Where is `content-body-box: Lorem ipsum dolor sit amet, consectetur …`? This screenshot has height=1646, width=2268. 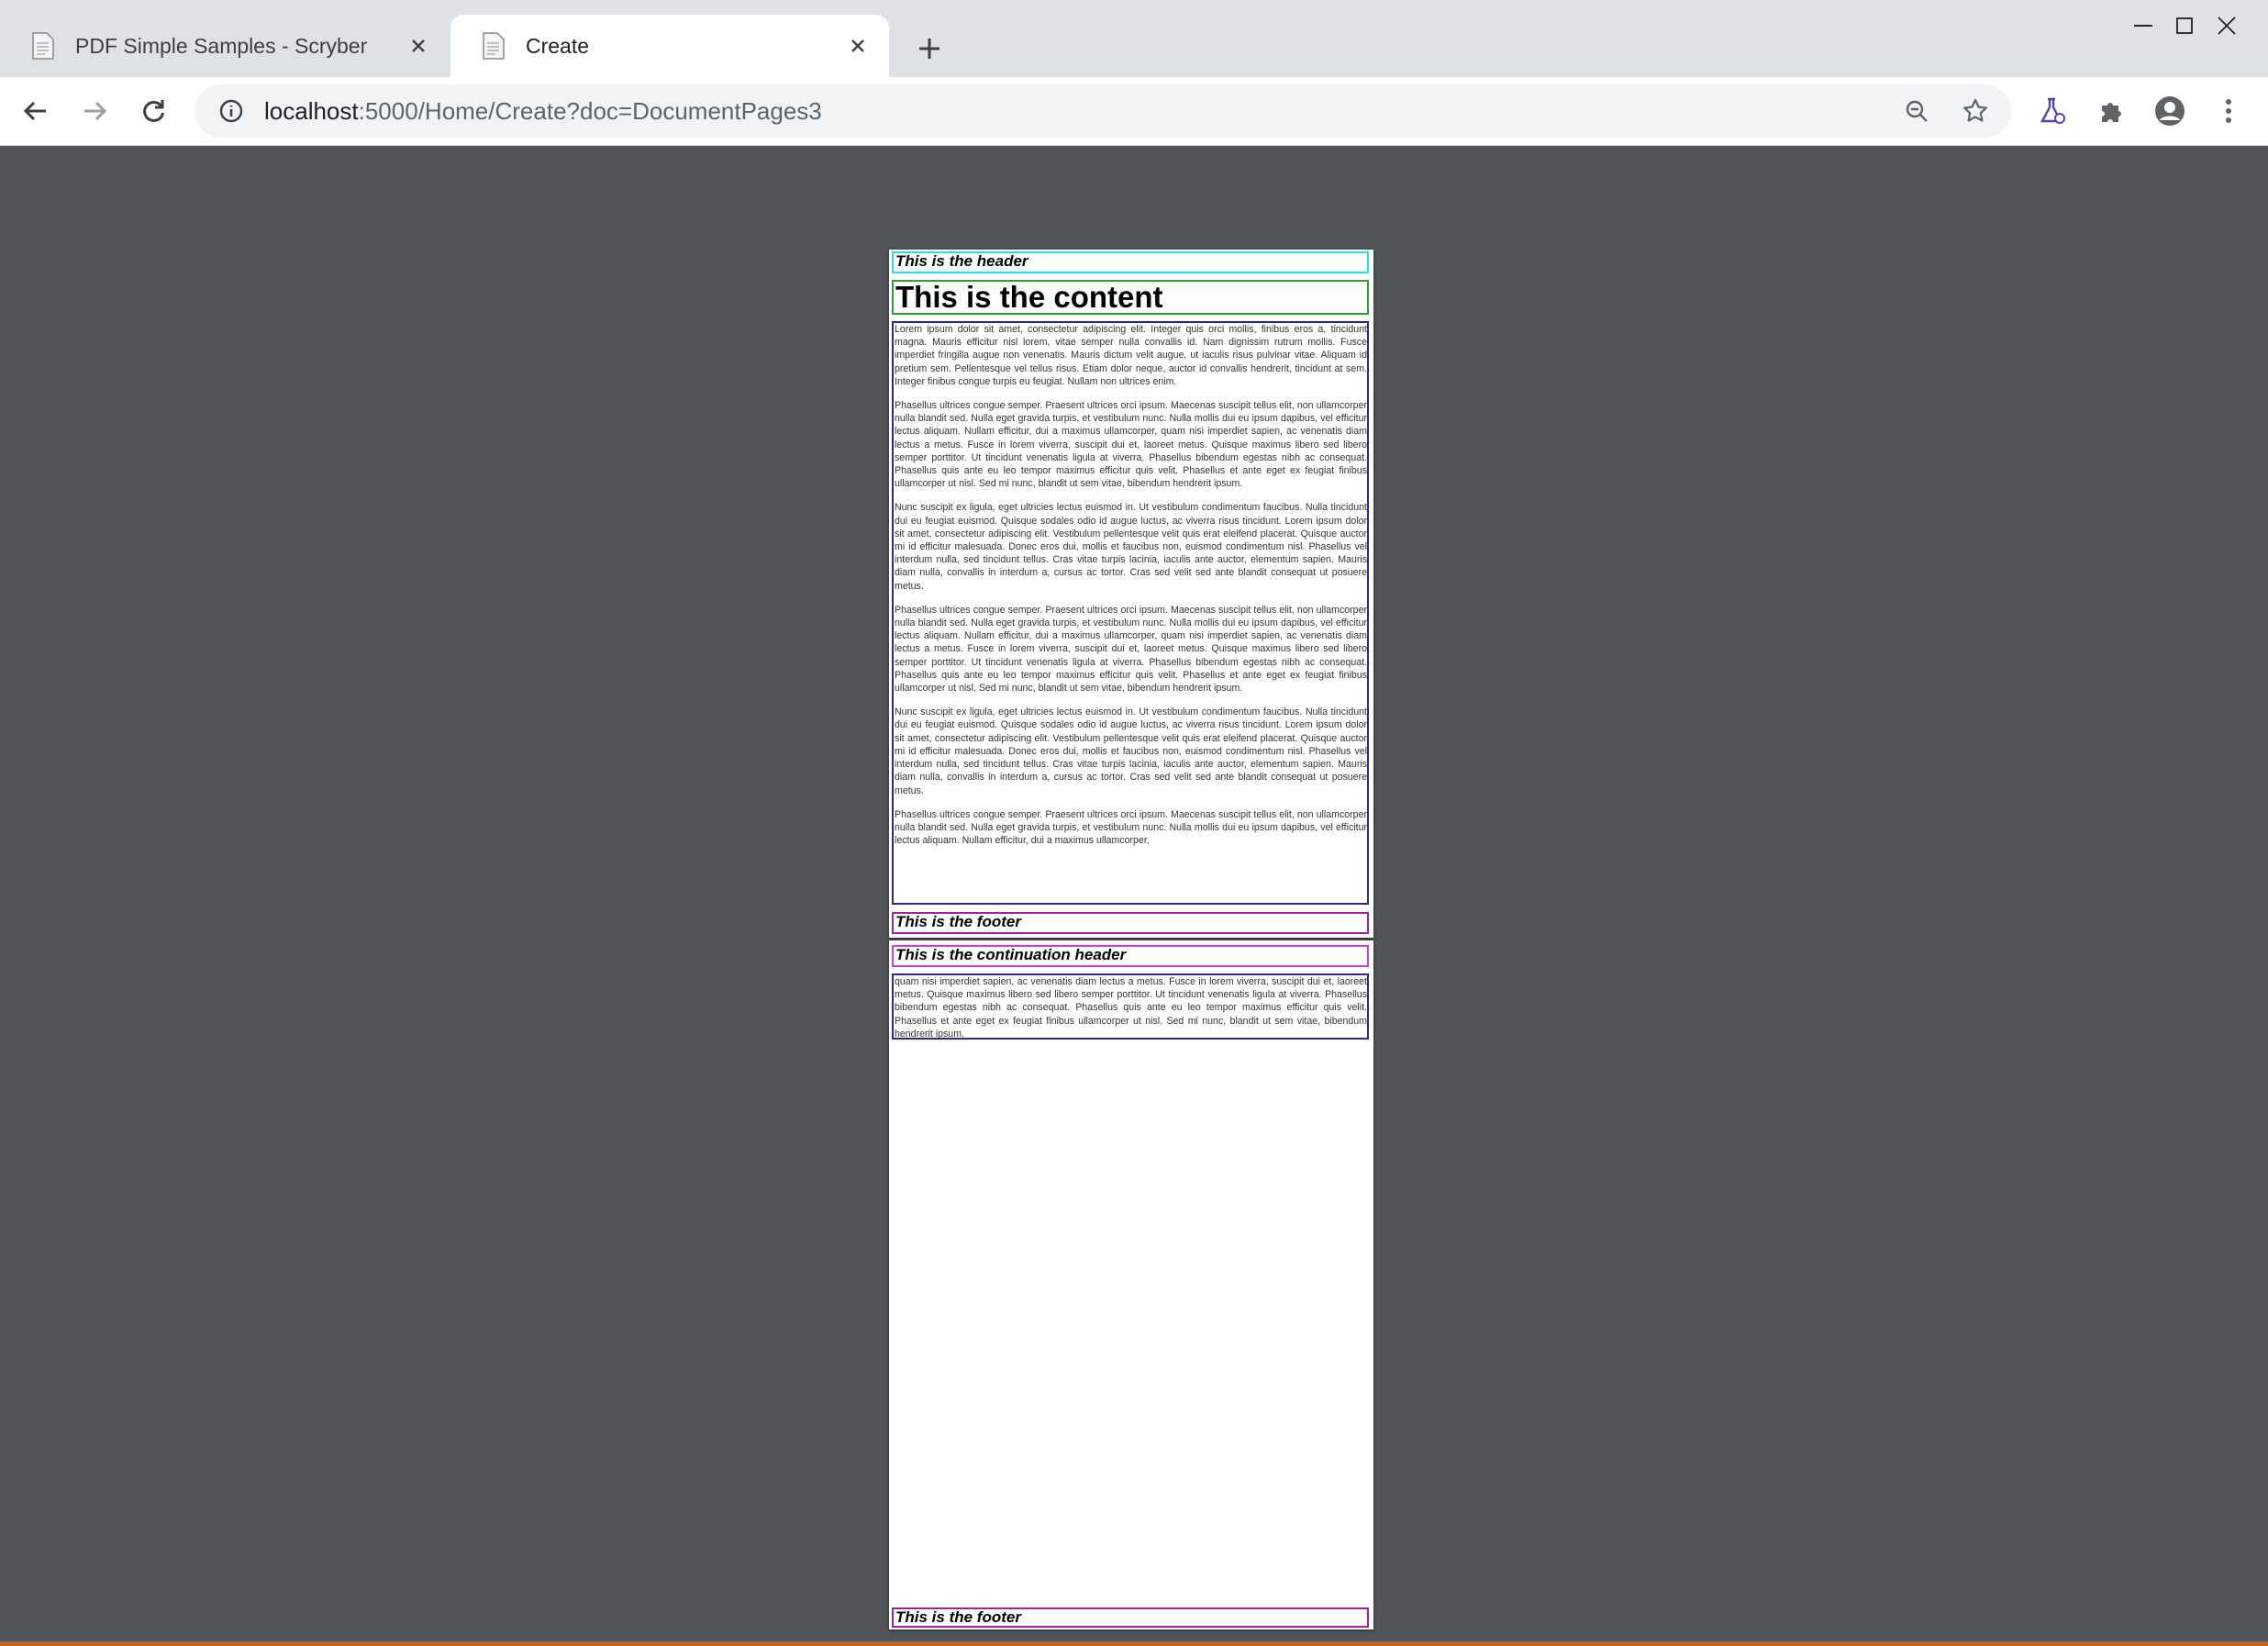 content-body-box: Lorem ipsum dolor sit amet, consectetur … is located at coordinates (1130, 613).